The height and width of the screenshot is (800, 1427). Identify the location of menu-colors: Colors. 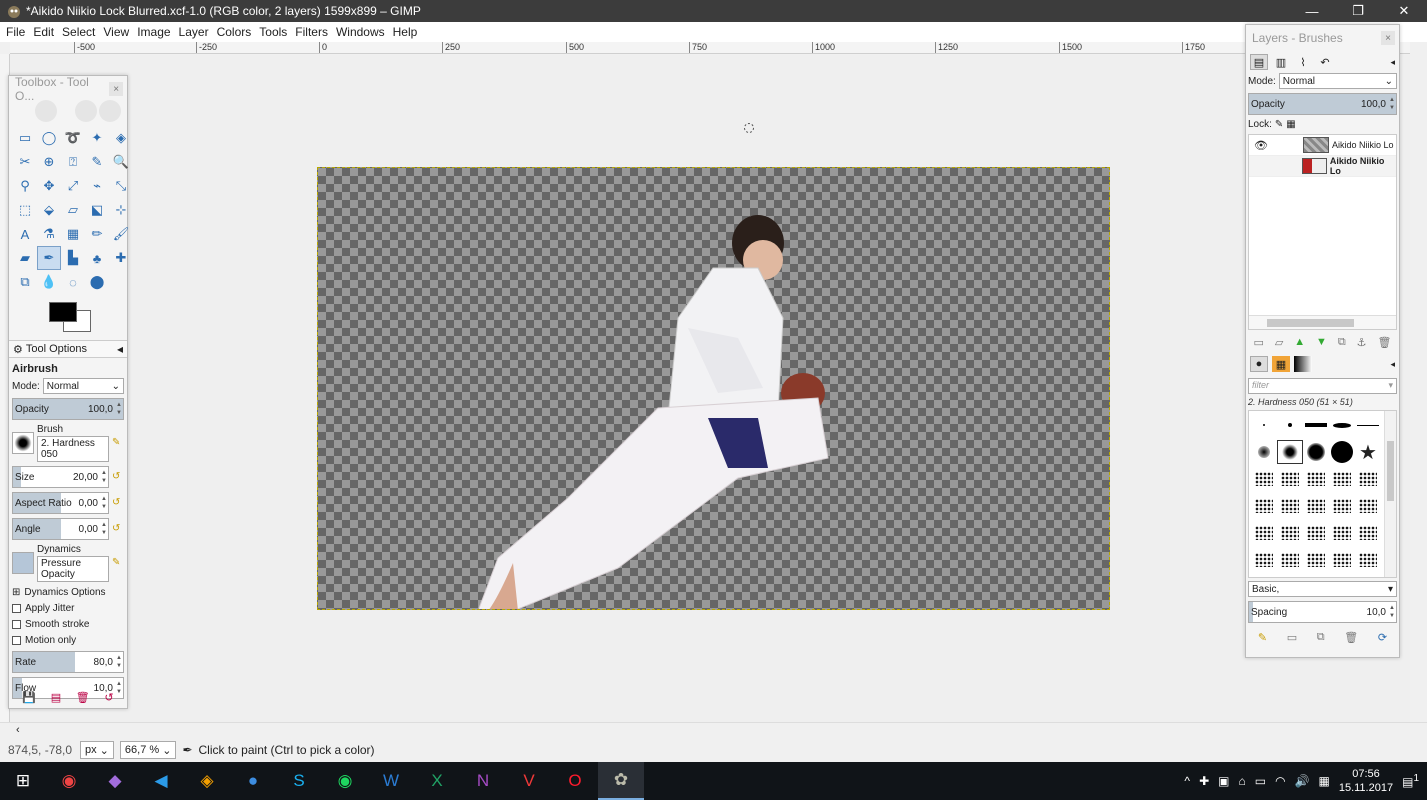
(234, 32).